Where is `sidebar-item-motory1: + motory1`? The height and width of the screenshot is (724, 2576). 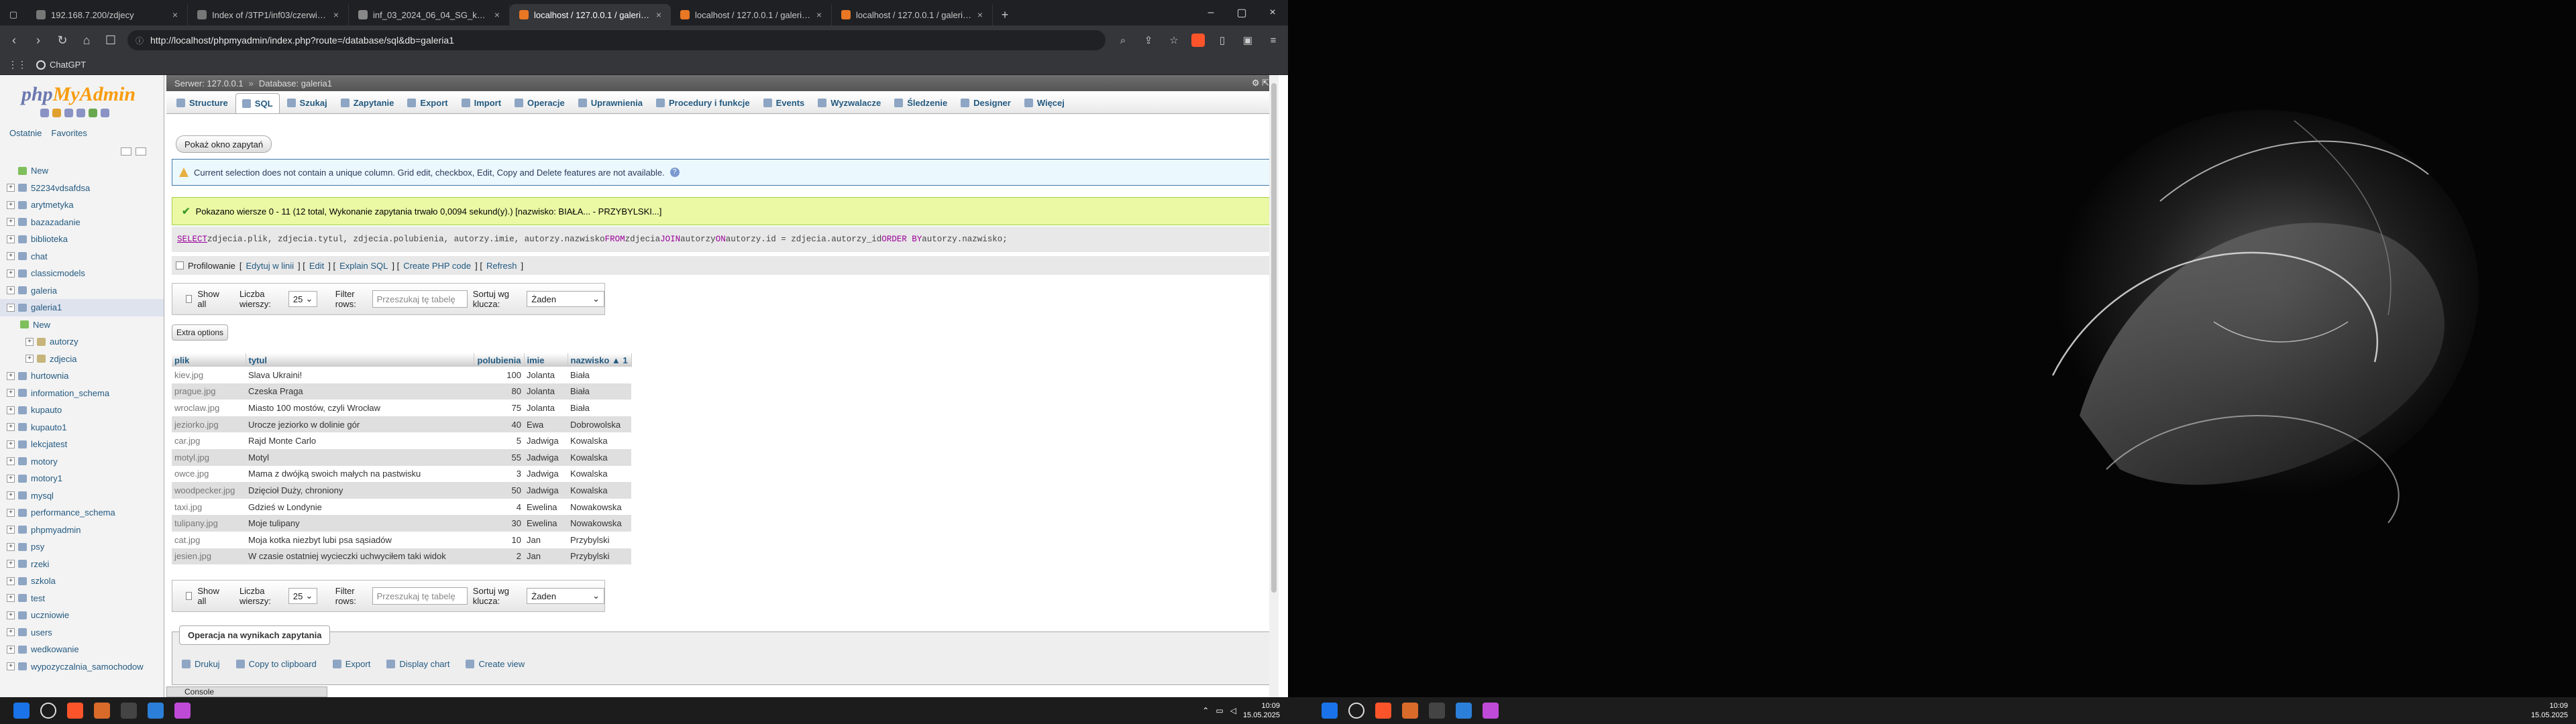
sidebar-item-motory1: + motory1 is located at coordinates (82, 479).